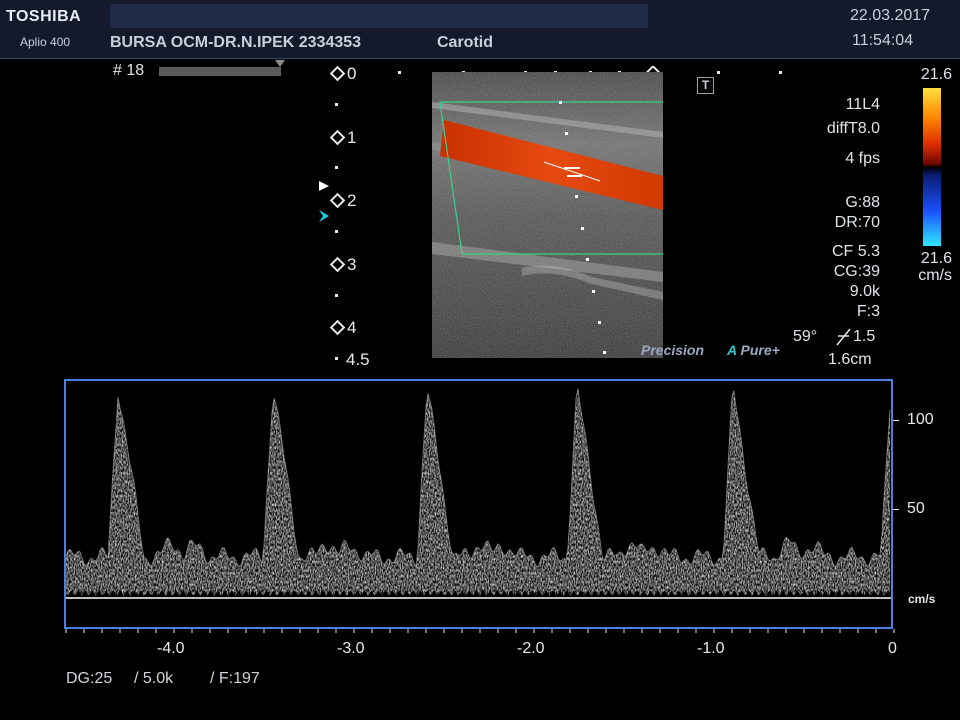 The height and width of the screenshot is (720, 960). I want to click on exam-time: 11:54:04, so click(883, 40).